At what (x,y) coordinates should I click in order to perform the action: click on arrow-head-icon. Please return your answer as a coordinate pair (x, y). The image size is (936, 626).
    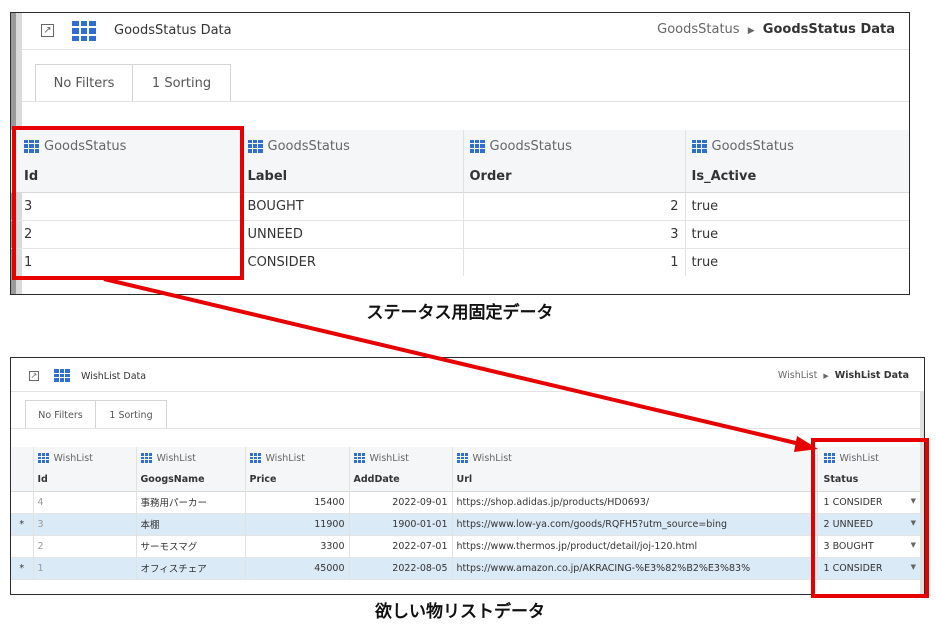
    Looking at the image, I should click on (806, 444).